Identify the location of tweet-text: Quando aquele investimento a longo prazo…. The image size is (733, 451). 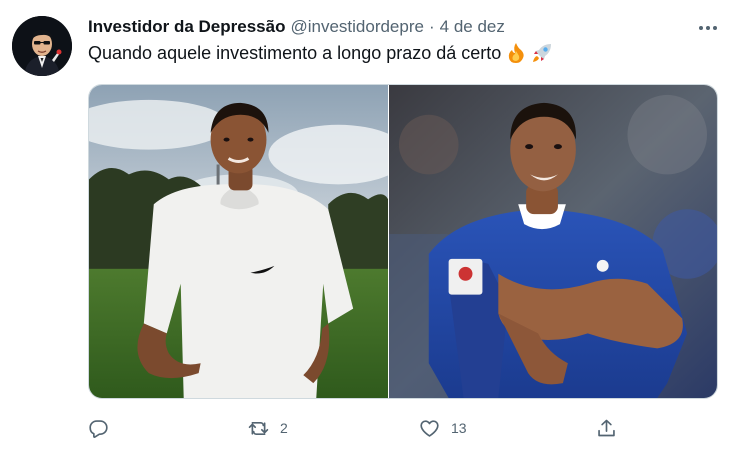
(320, 53).